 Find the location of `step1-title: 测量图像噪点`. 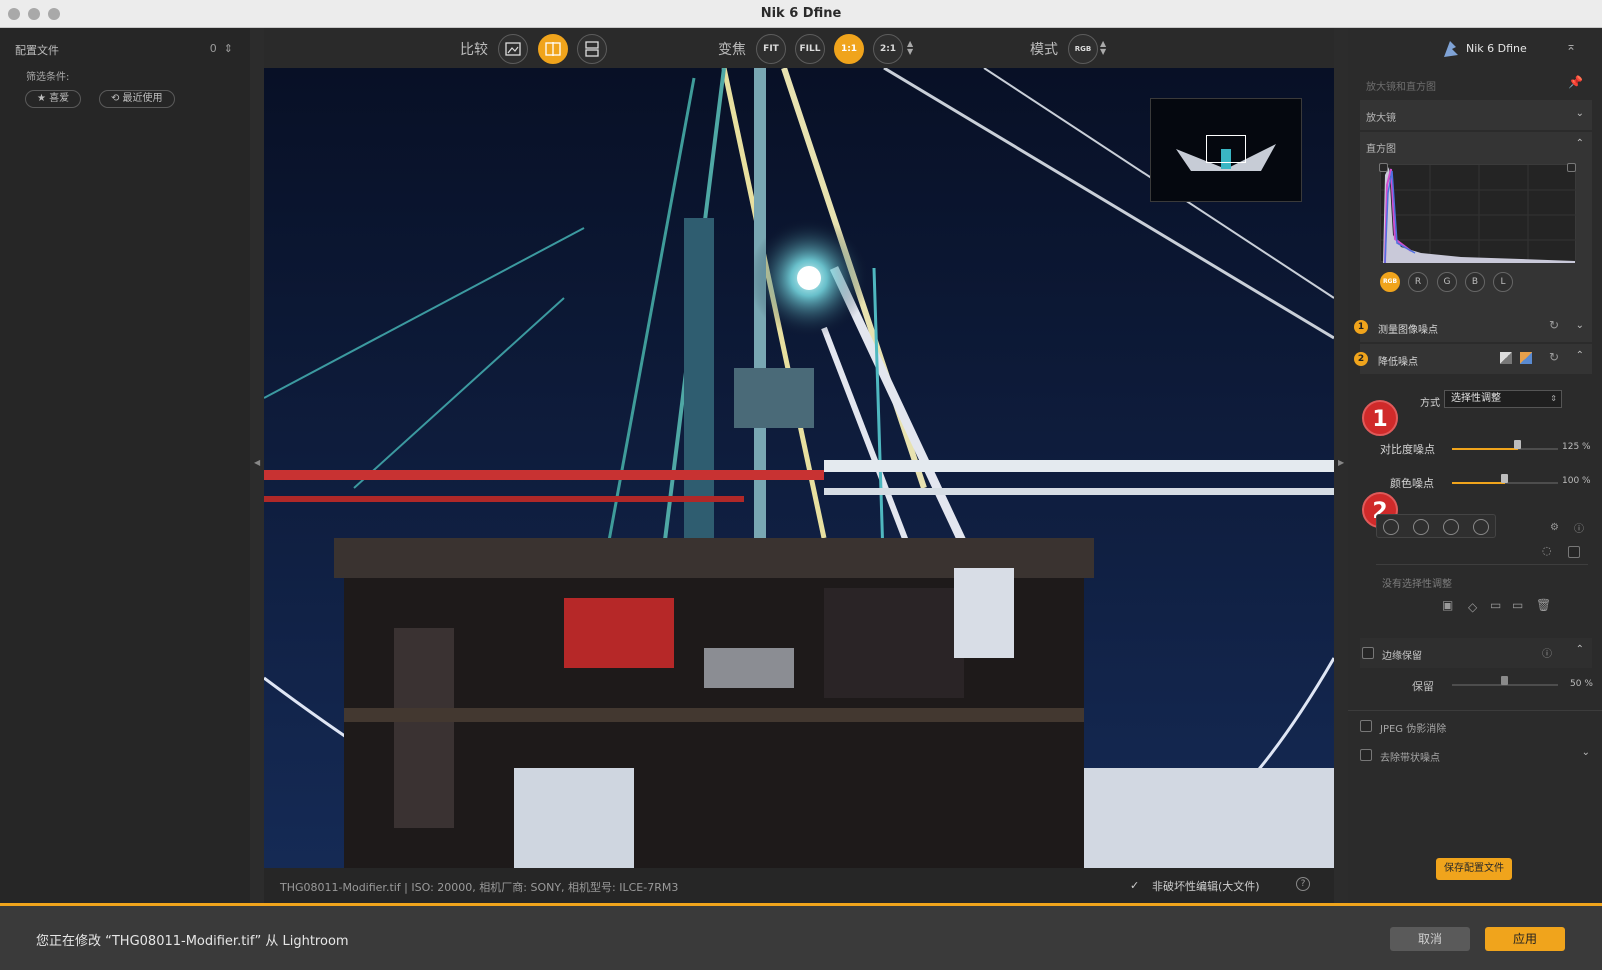

step1-title: 测量图像噪点 is located at coordinates (1408, 330).